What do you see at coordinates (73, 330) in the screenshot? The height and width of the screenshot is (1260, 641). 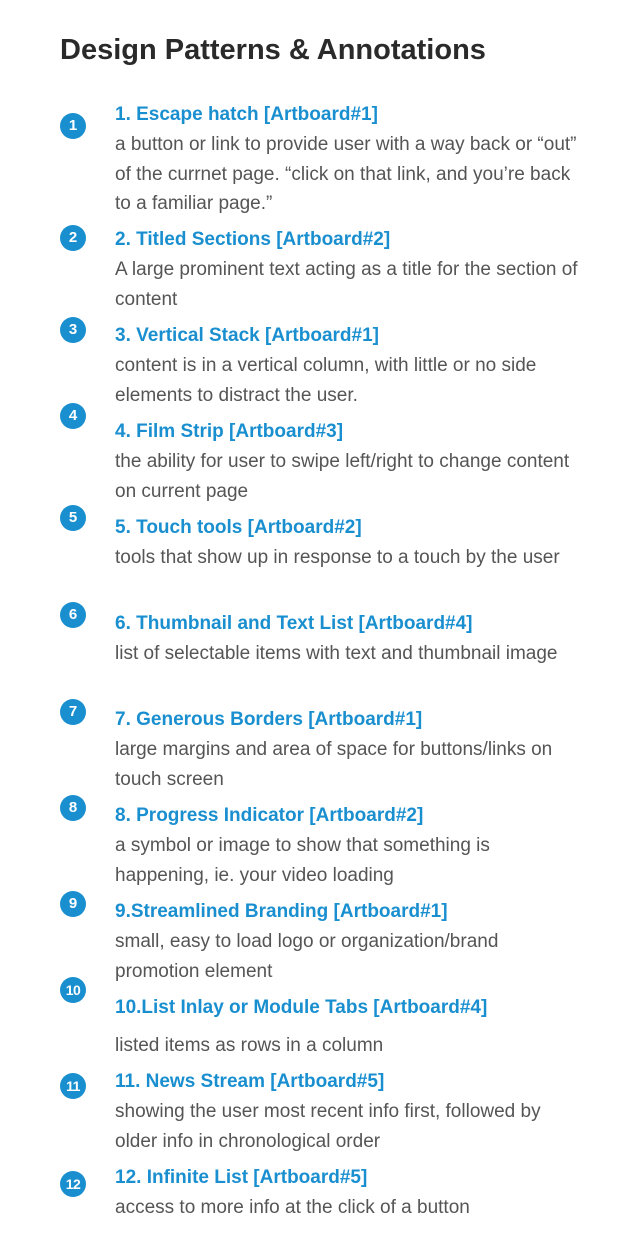 I see `item-number-badge: 3` at bounding box center [73, 330].